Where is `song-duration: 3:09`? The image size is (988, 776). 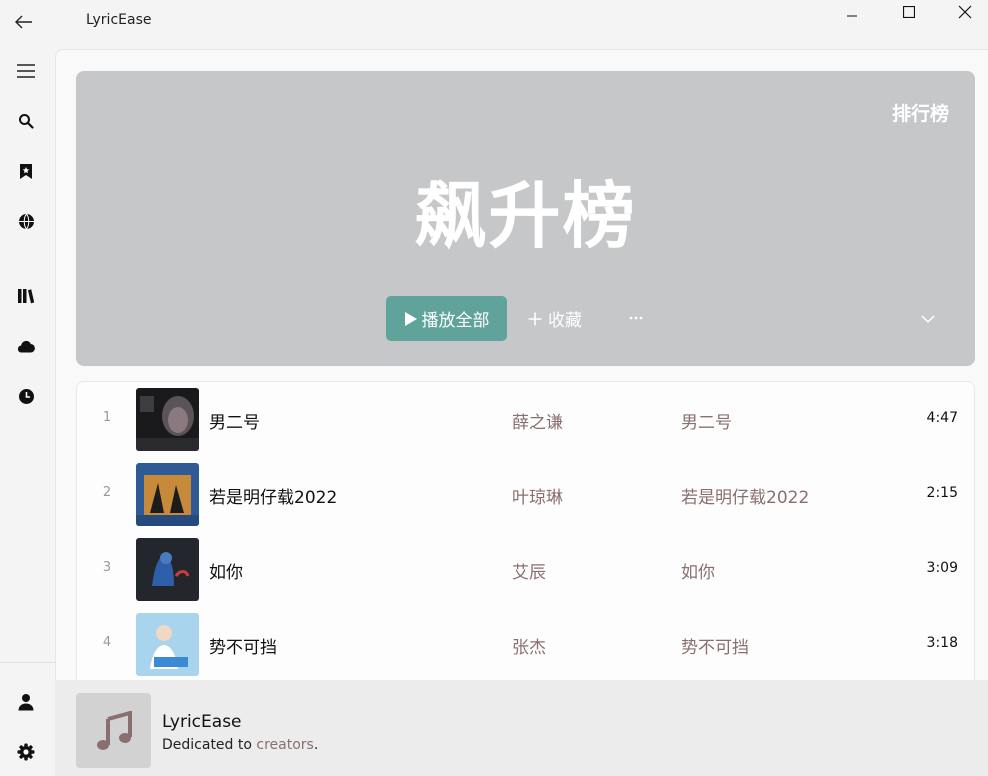 song-duration: 3:09 is located at coordinates (942, 568).